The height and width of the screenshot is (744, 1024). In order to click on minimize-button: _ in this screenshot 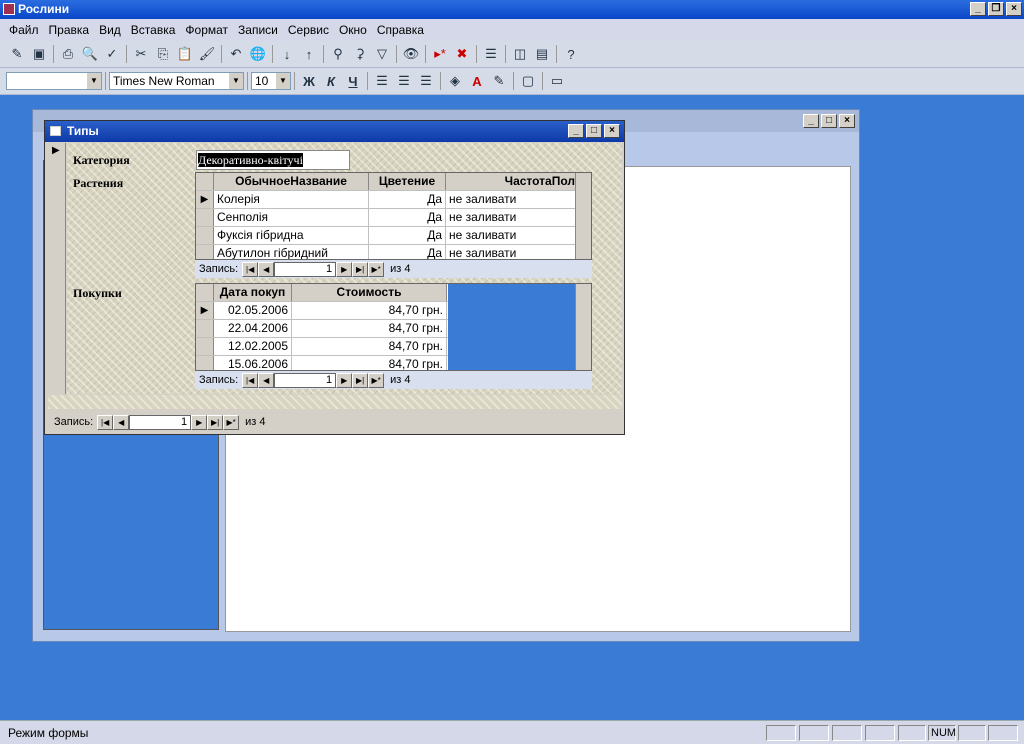, I will do `click(978, 9)`.